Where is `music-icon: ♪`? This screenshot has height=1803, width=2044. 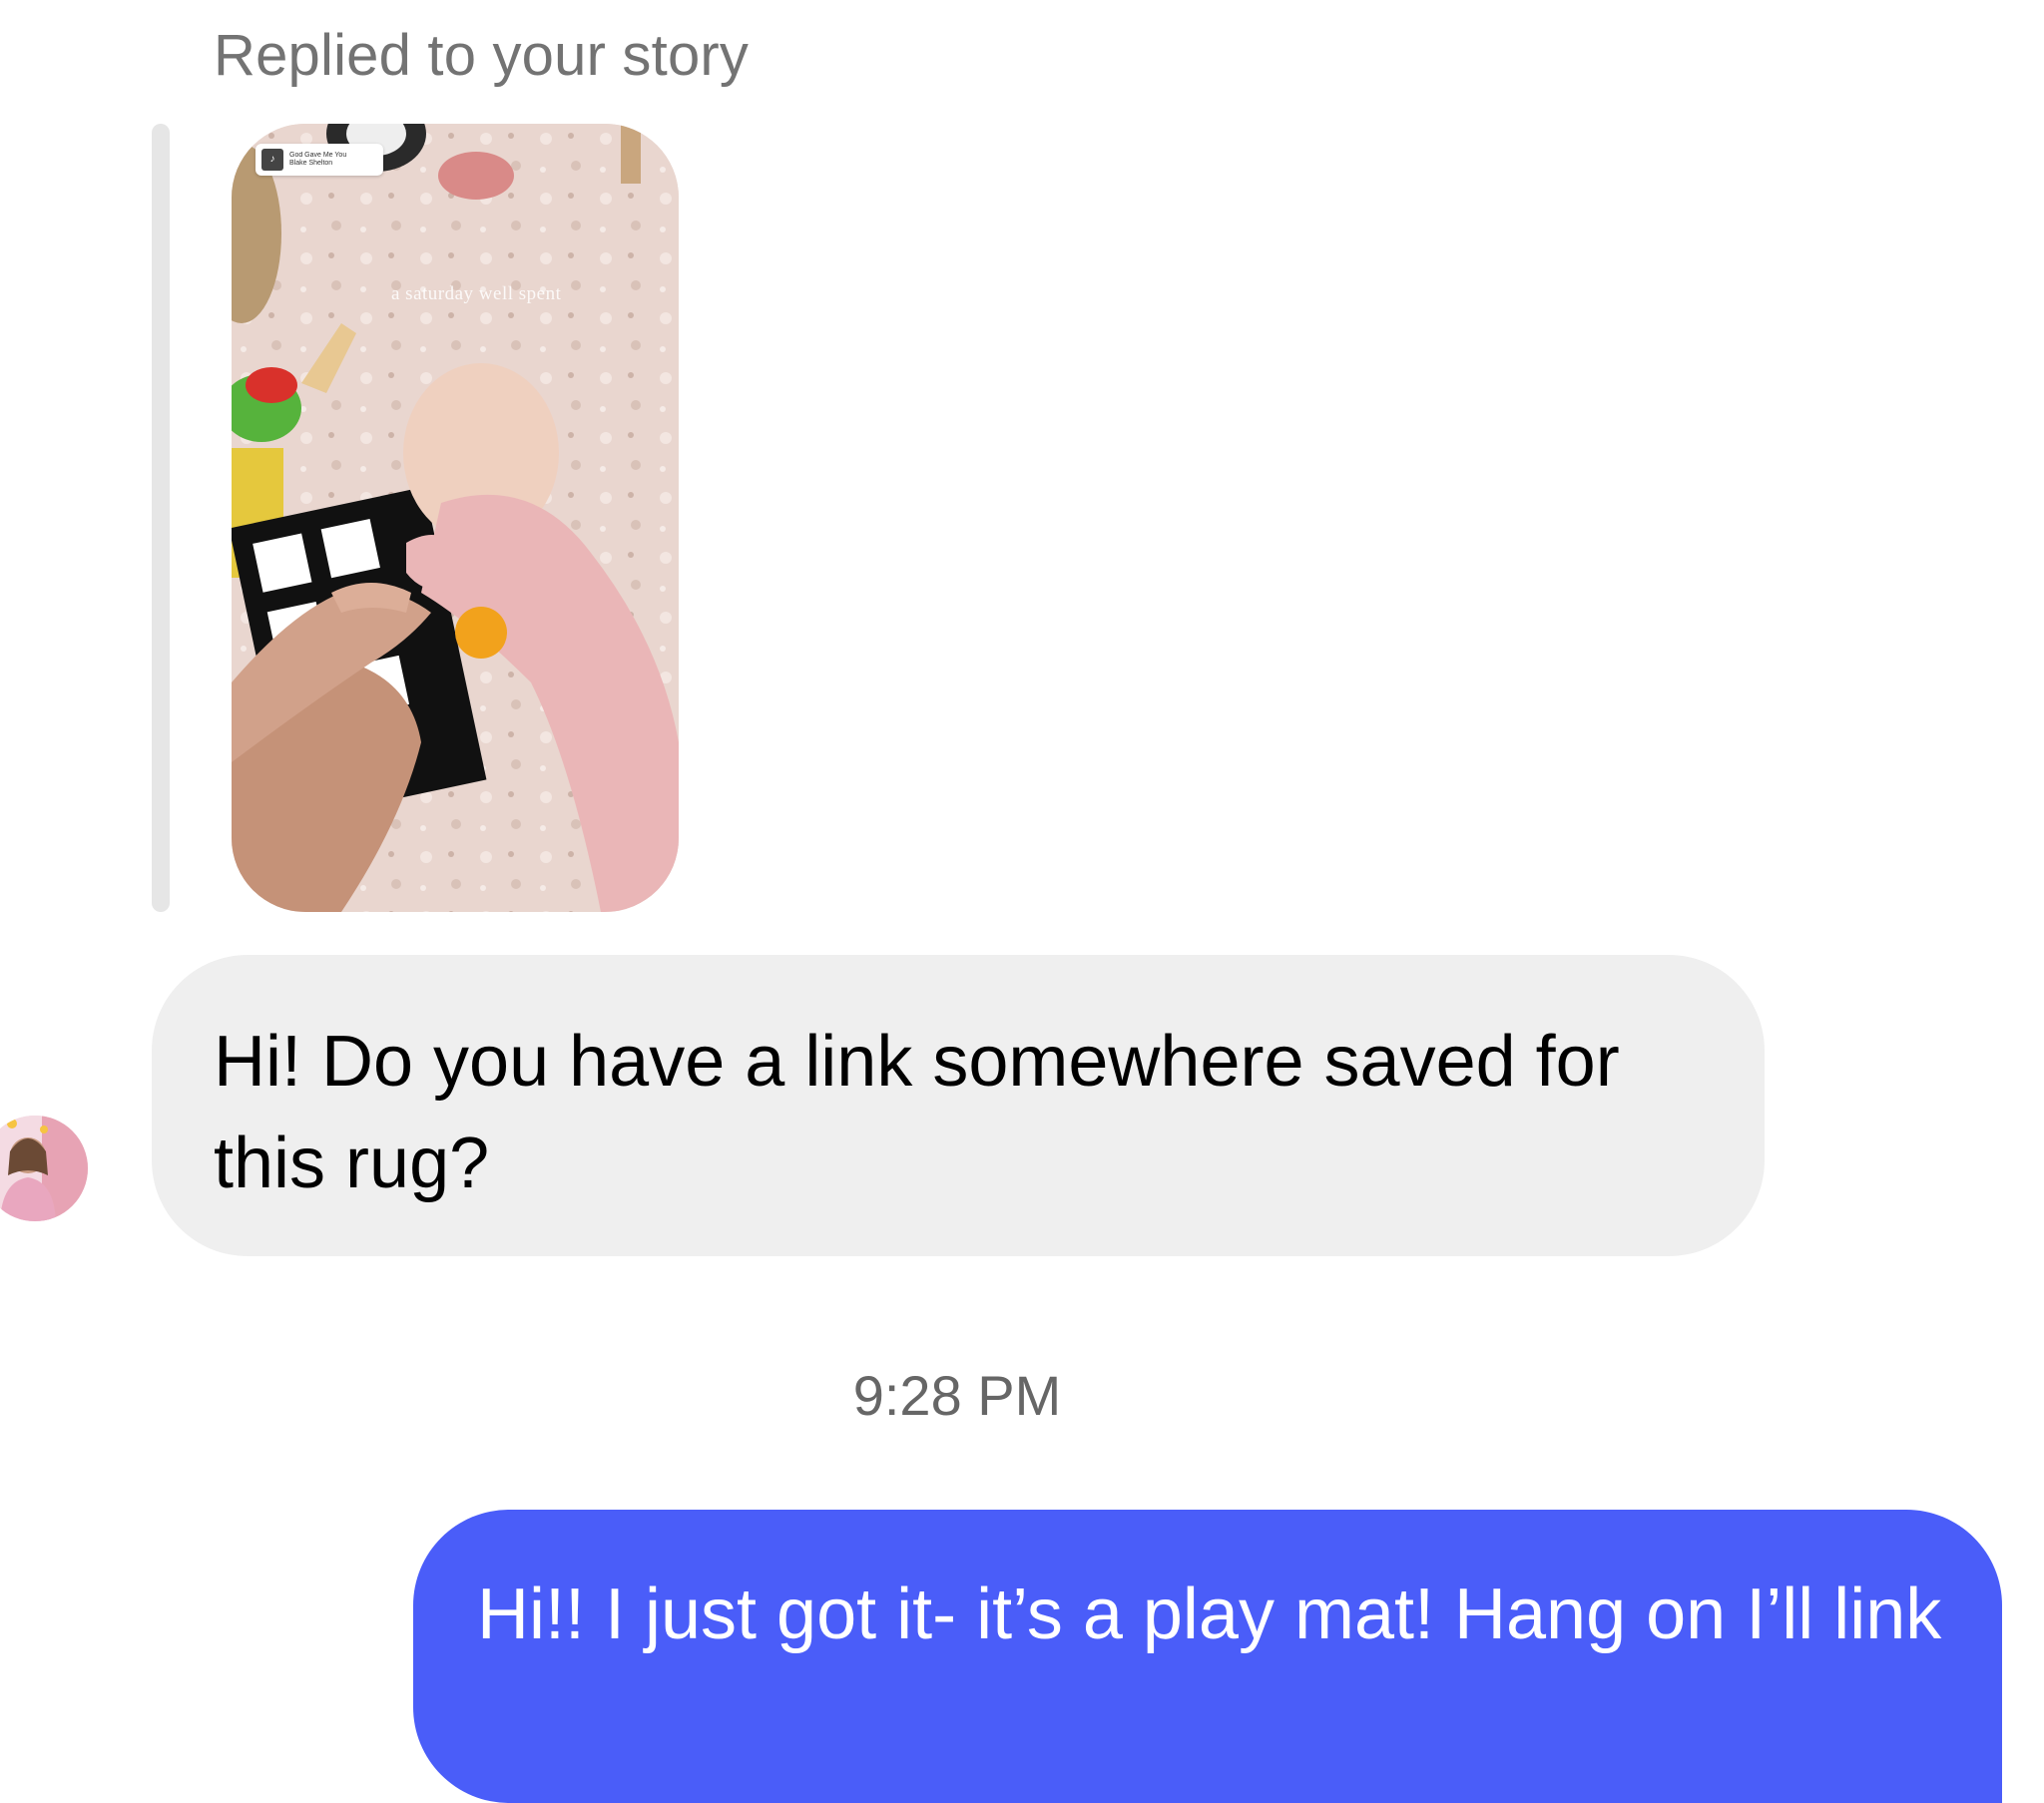
music-icon: ♪ is located at coordinates (272, 160).